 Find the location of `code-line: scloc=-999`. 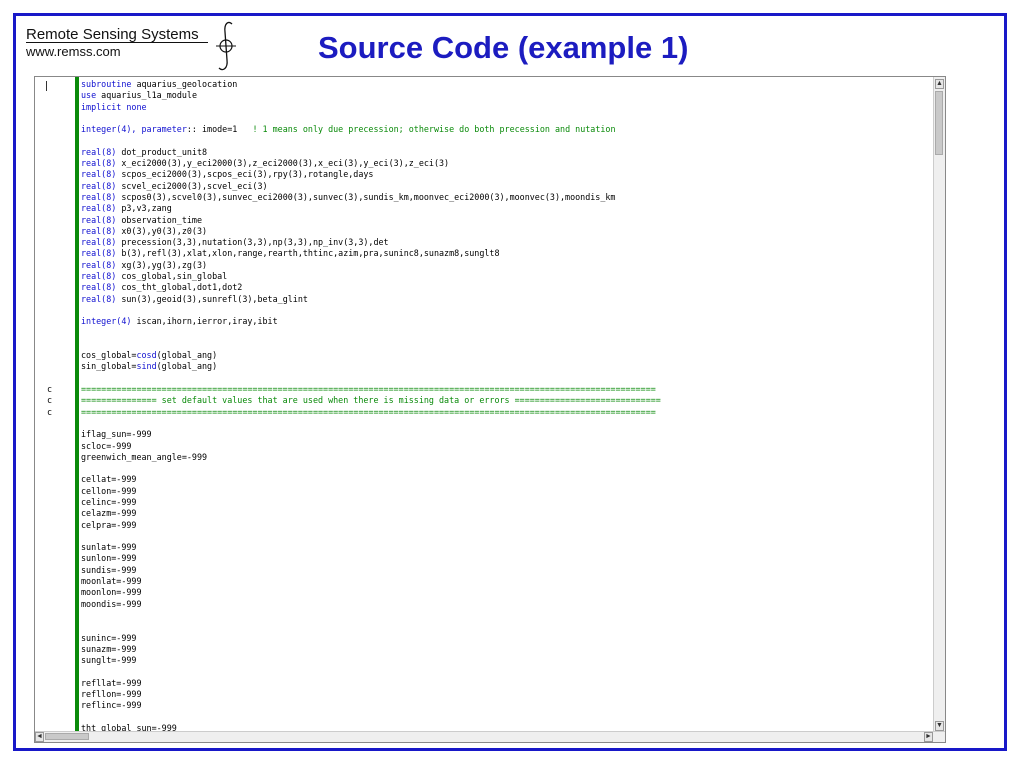

code-line: scloc=-999 is located at coordinates (506, 446).